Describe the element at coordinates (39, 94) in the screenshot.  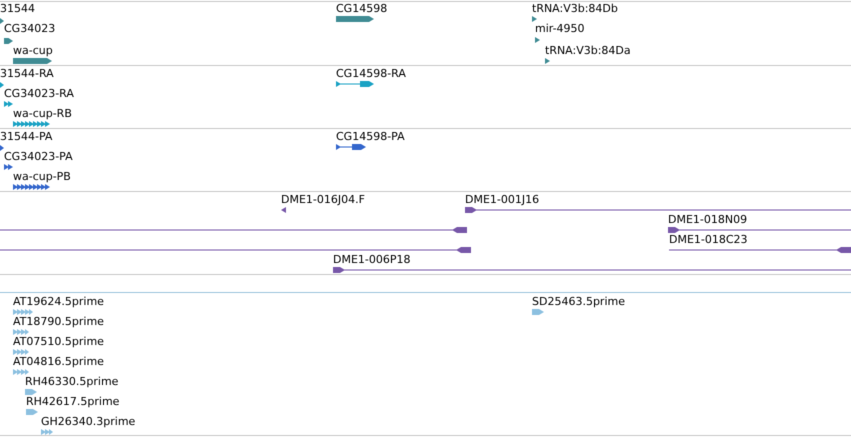
I see `feature-label: CG34023-RA` at that location.